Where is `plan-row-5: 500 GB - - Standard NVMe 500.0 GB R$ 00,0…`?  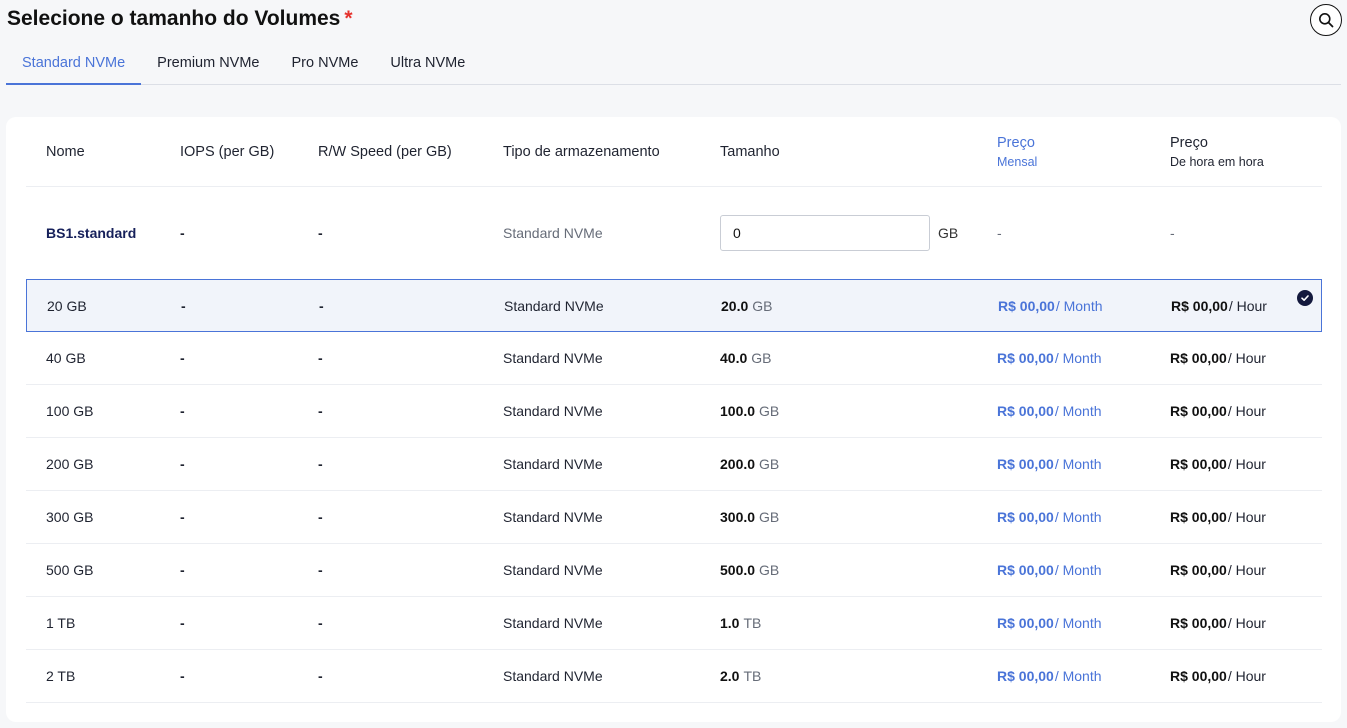 plan-row-5: 500 GB - - Standard NVMe 500.0 GB R$ 00,0… is located at coordinates (674, 570).